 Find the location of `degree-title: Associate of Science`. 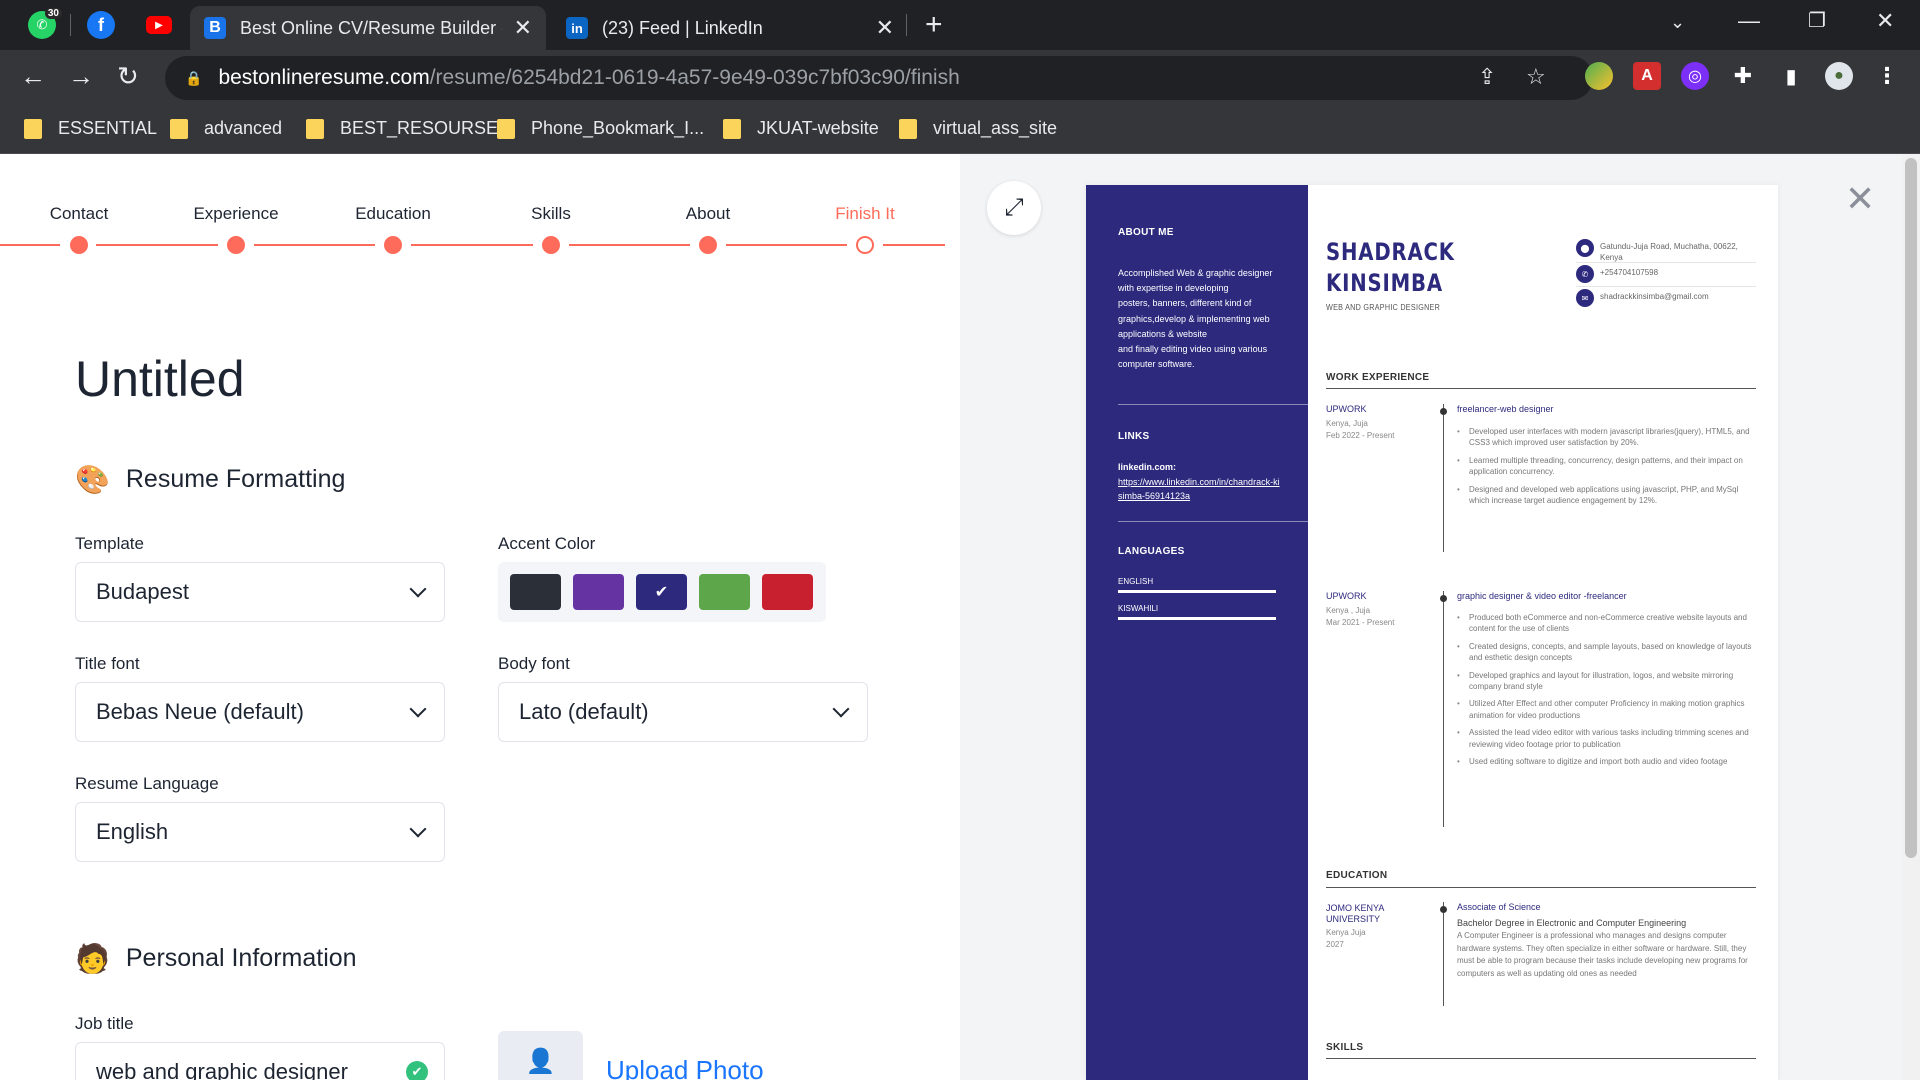

degree-title: Associate of Science is located at coordinates (1499, 907).